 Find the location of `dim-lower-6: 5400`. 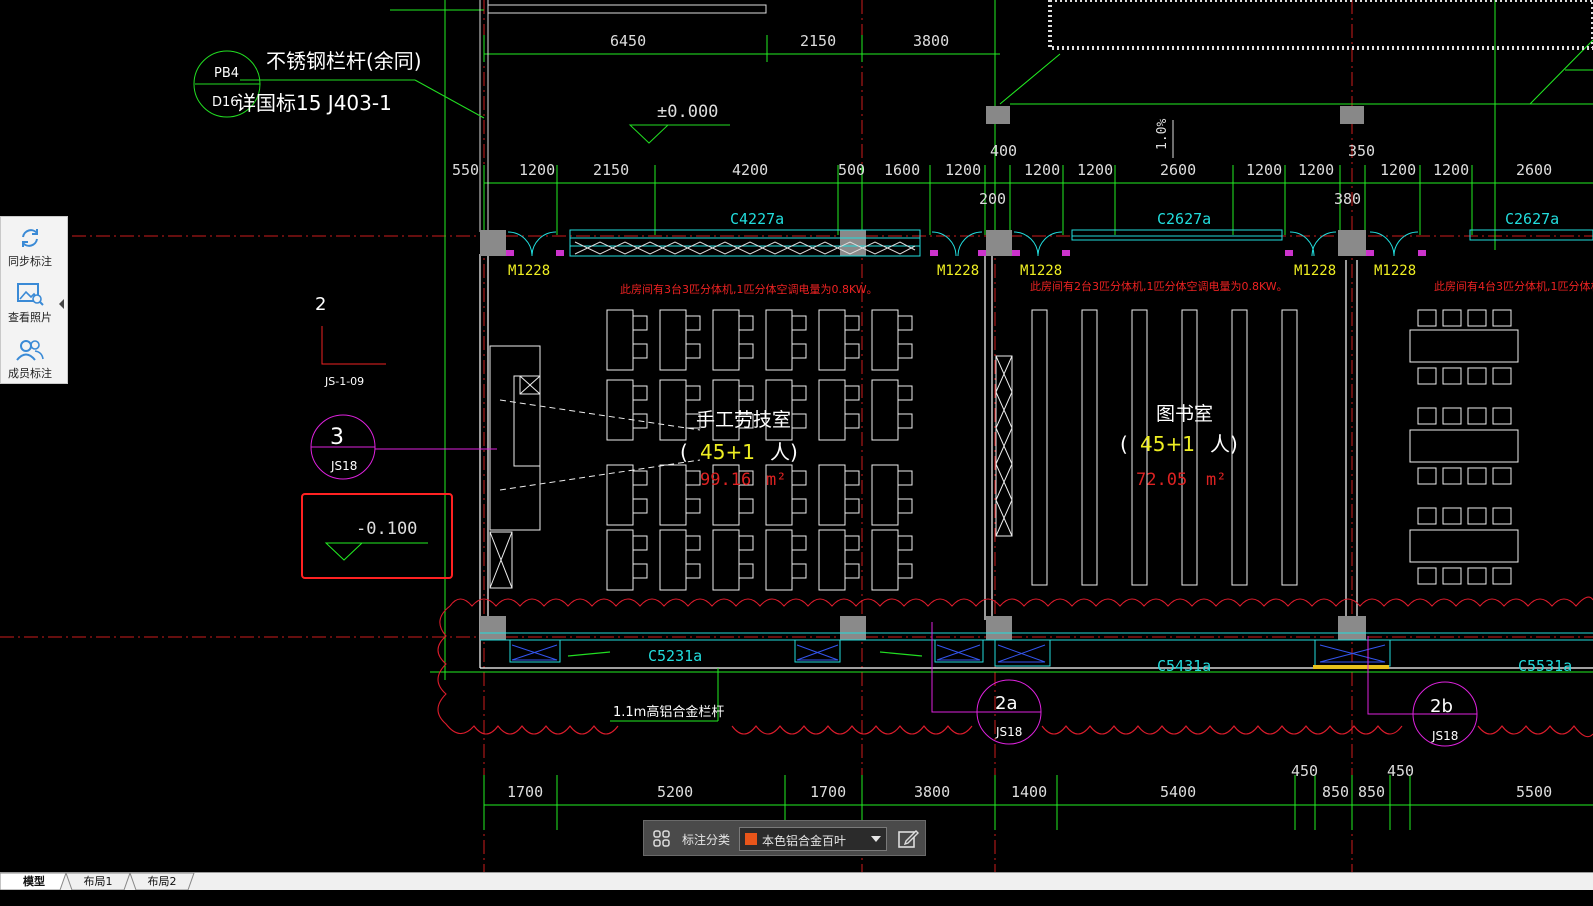

dim-lower-6: 5400 is located at coordinates (1178, 792).